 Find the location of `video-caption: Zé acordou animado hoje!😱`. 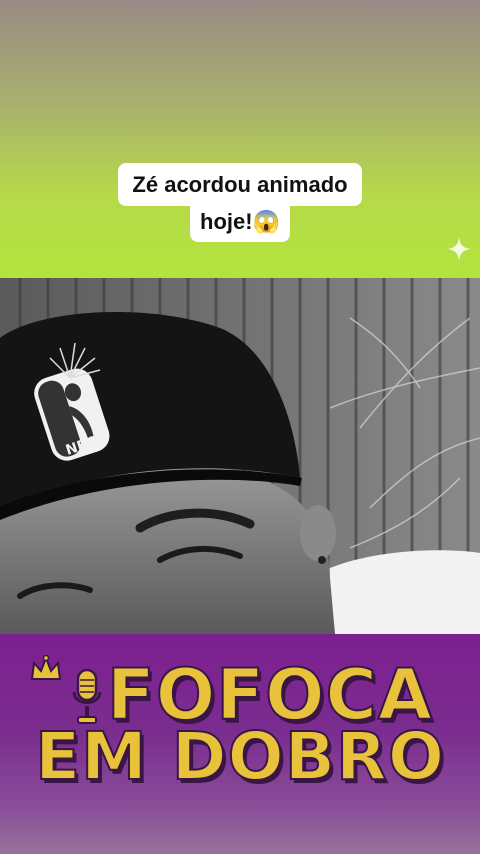

video-caption: Zé acordou animado hoje!😱 is located at coordinates (240, 202).